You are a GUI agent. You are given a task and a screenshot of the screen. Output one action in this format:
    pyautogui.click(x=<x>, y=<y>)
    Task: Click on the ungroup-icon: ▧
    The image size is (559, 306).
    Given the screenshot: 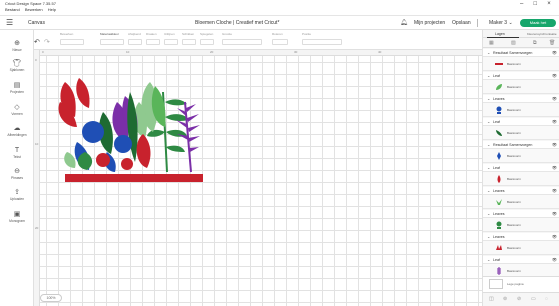 What is the action you would take?
    pyautogui.click(x=513, y=43)
    